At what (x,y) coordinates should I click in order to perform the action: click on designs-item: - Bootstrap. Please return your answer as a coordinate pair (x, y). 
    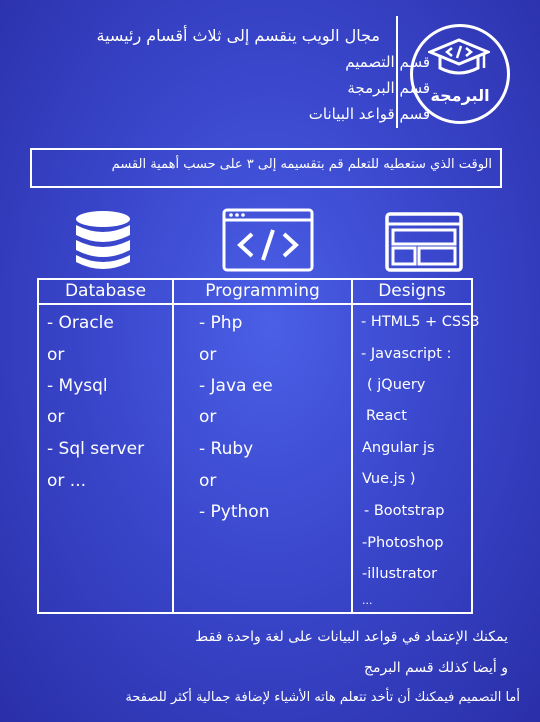
    Looking at the image, I should click on (404, 511).